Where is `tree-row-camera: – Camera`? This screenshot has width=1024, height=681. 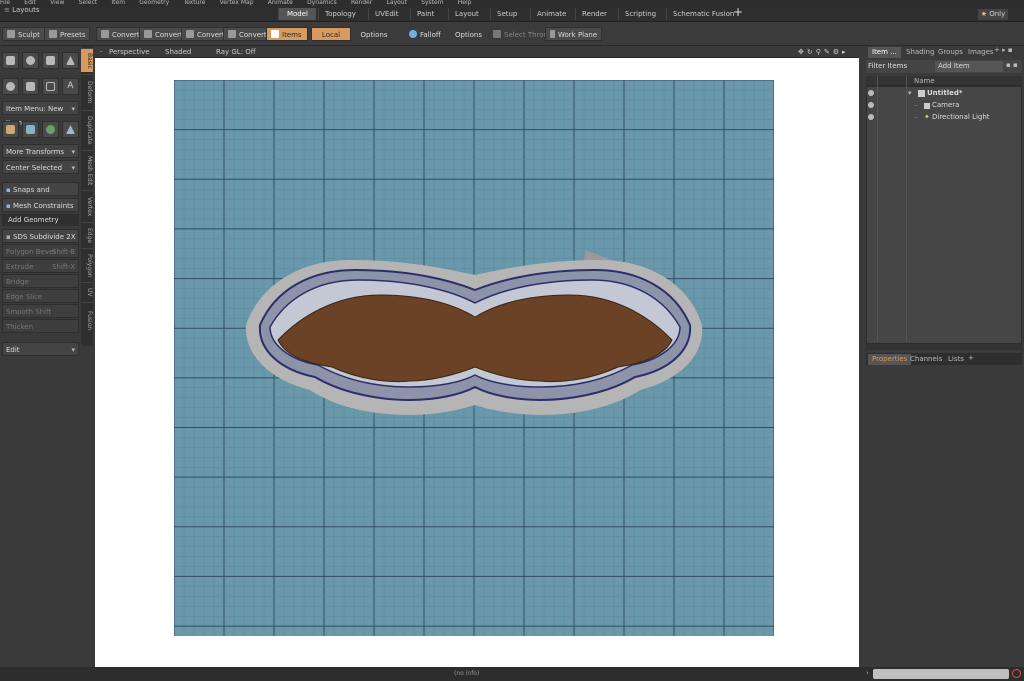 tree-row-camera: – Camera is located at coordinates (944, 105).